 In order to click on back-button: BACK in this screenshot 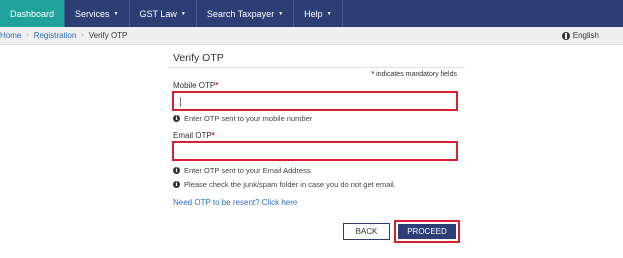, I will do `click(366, 231)`.